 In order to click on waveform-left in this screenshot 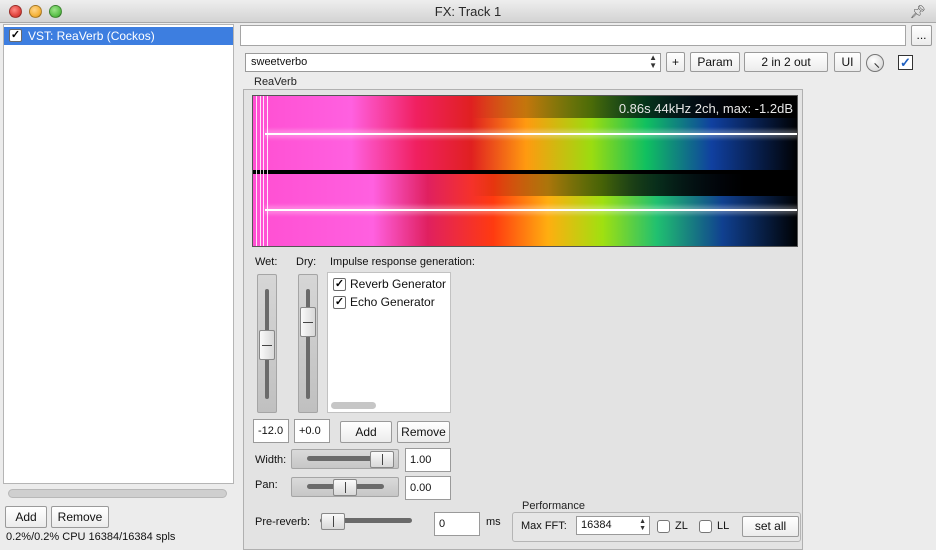, I will do `click(531, 134)`.